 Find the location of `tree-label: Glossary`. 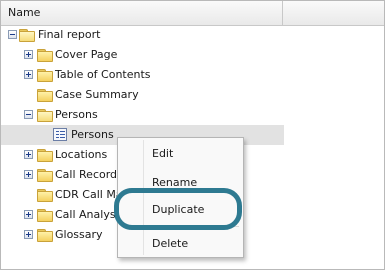

tree-label: Glossary is located at coordinates (79, 234).